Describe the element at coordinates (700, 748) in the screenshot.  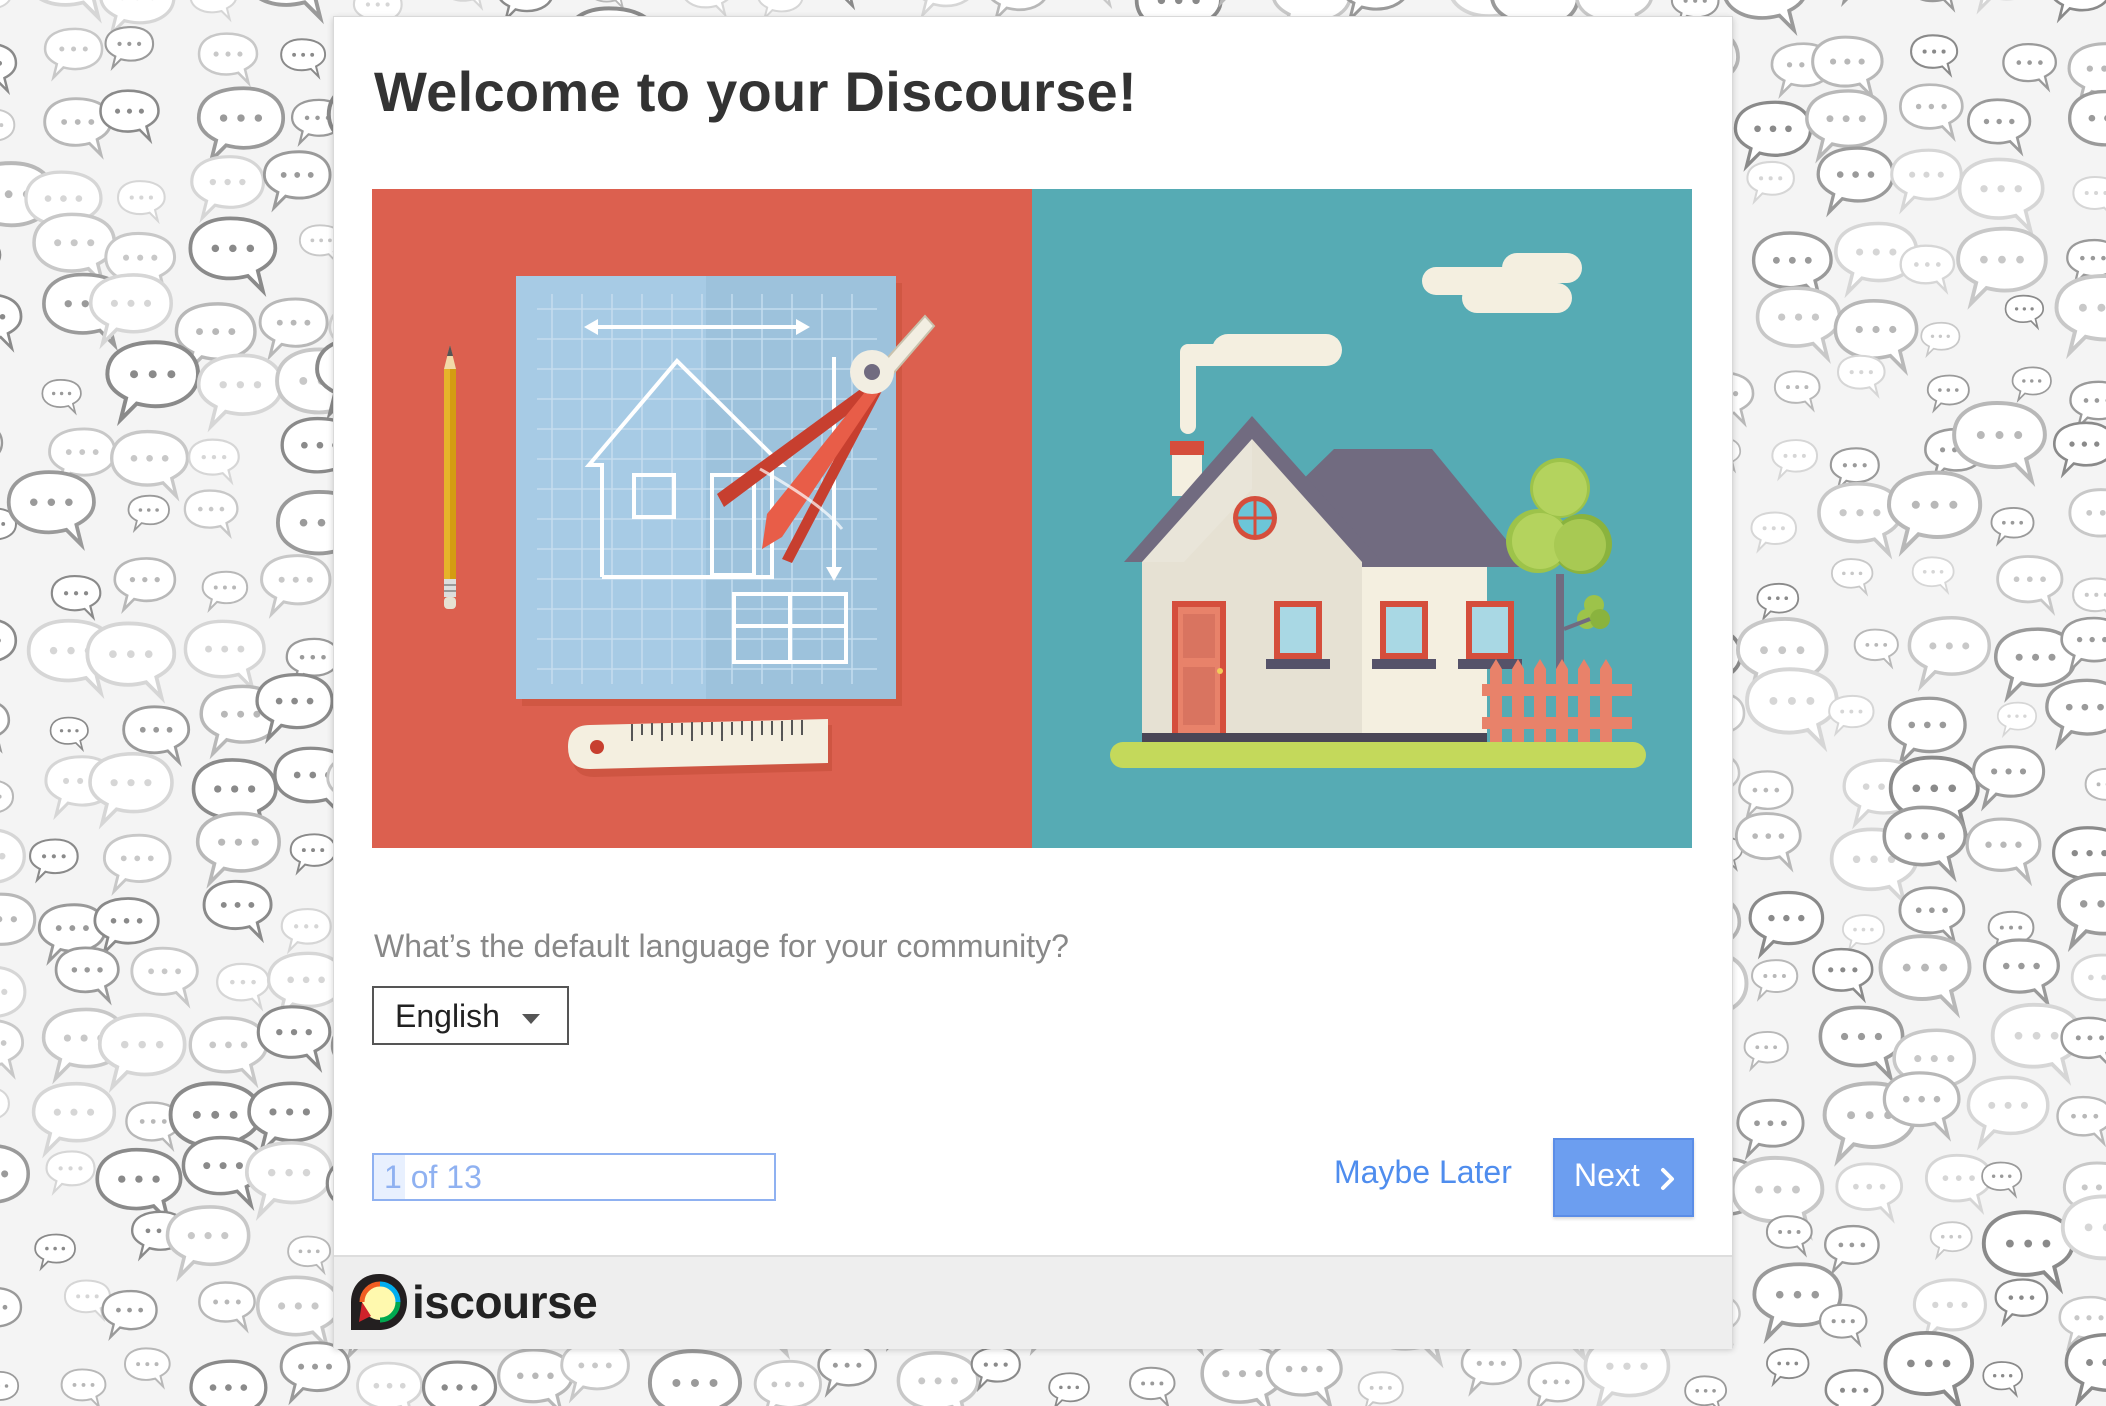
I see `ruler-icon` at that location.